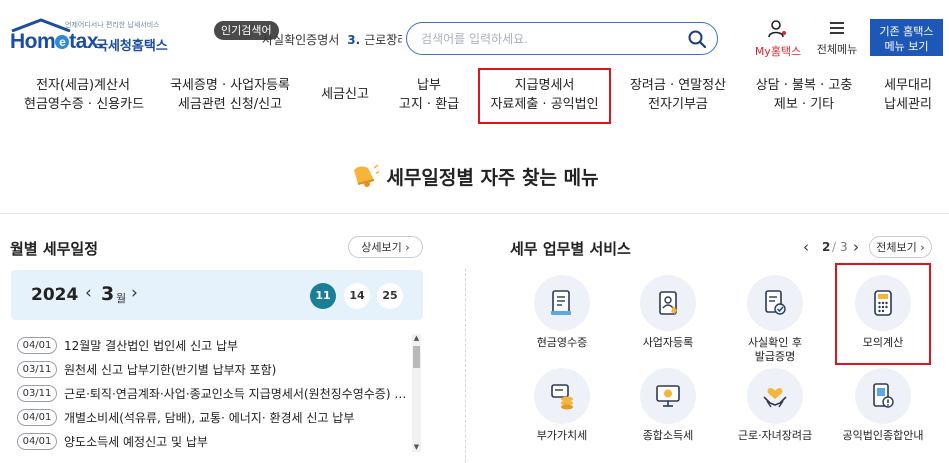  What do you see at coordinates (390, 296) in the screenshot?
I see `day-chip-25: 25` at bounding box center [390, 296].